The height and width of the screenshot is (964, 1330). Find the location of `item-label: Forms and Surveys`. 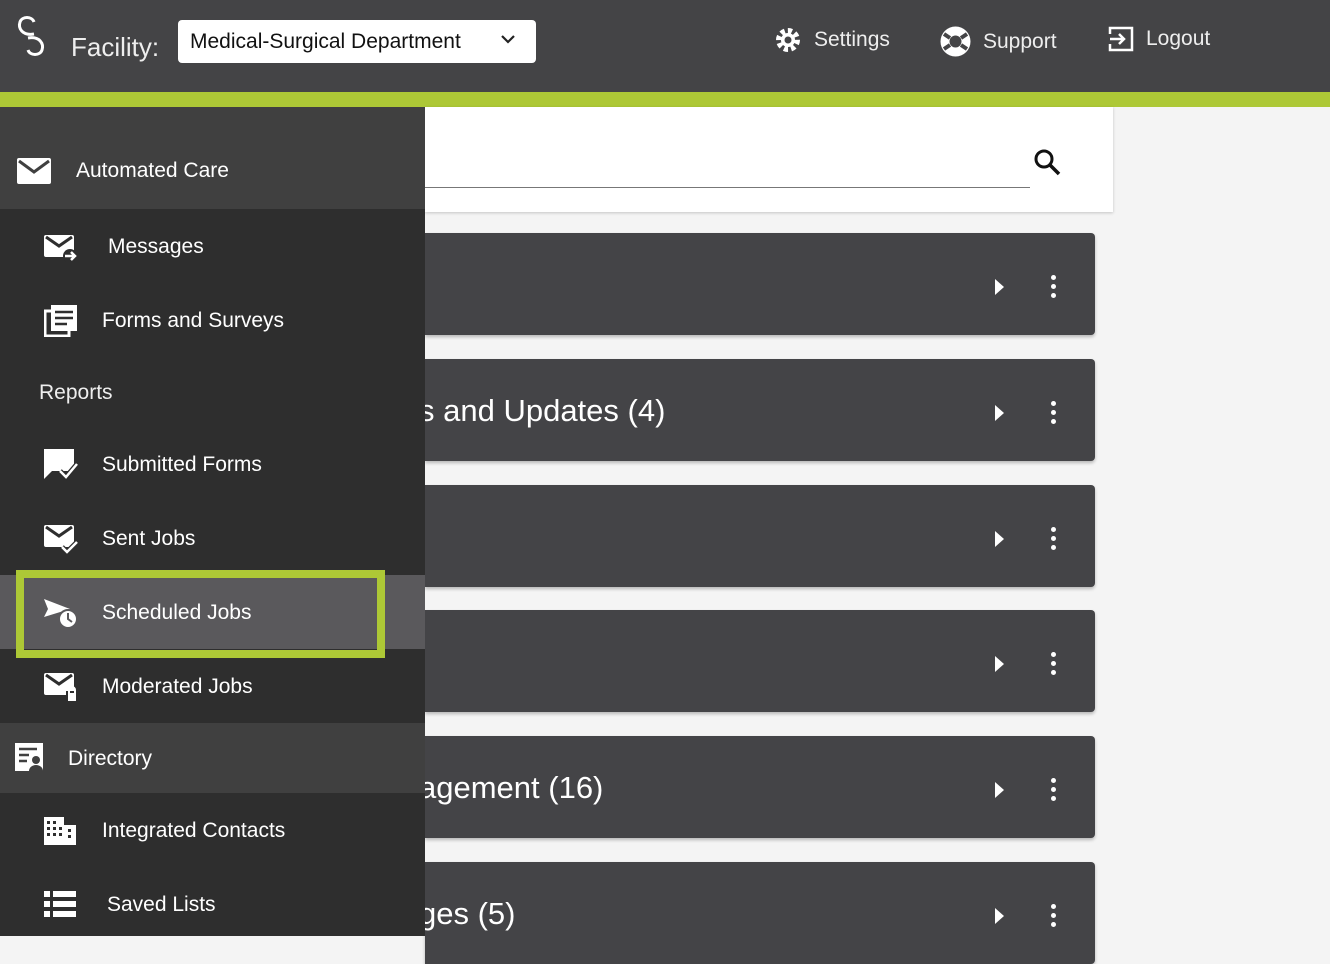

item-label: Forms and Surveys is located at coordinates (193, 320).